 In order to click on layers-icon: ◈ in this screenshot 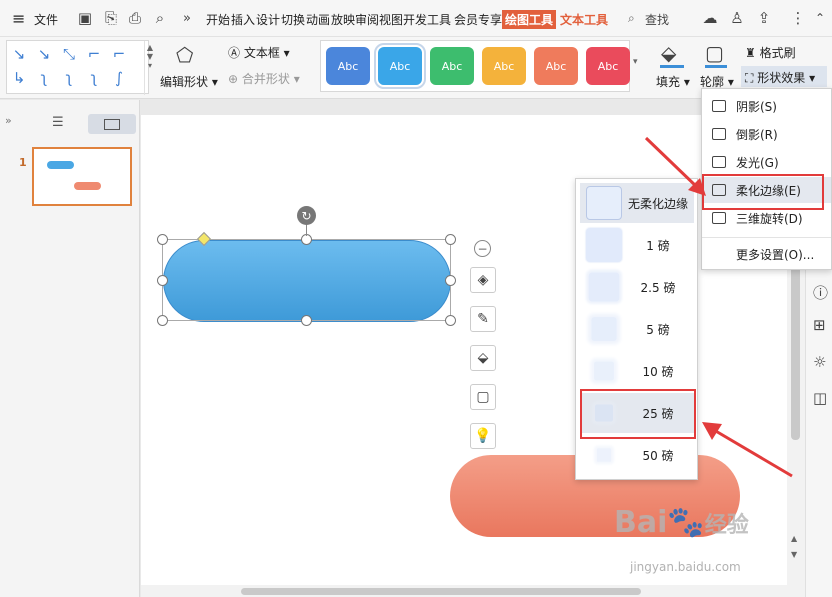, I will do `click(483, 280)`.